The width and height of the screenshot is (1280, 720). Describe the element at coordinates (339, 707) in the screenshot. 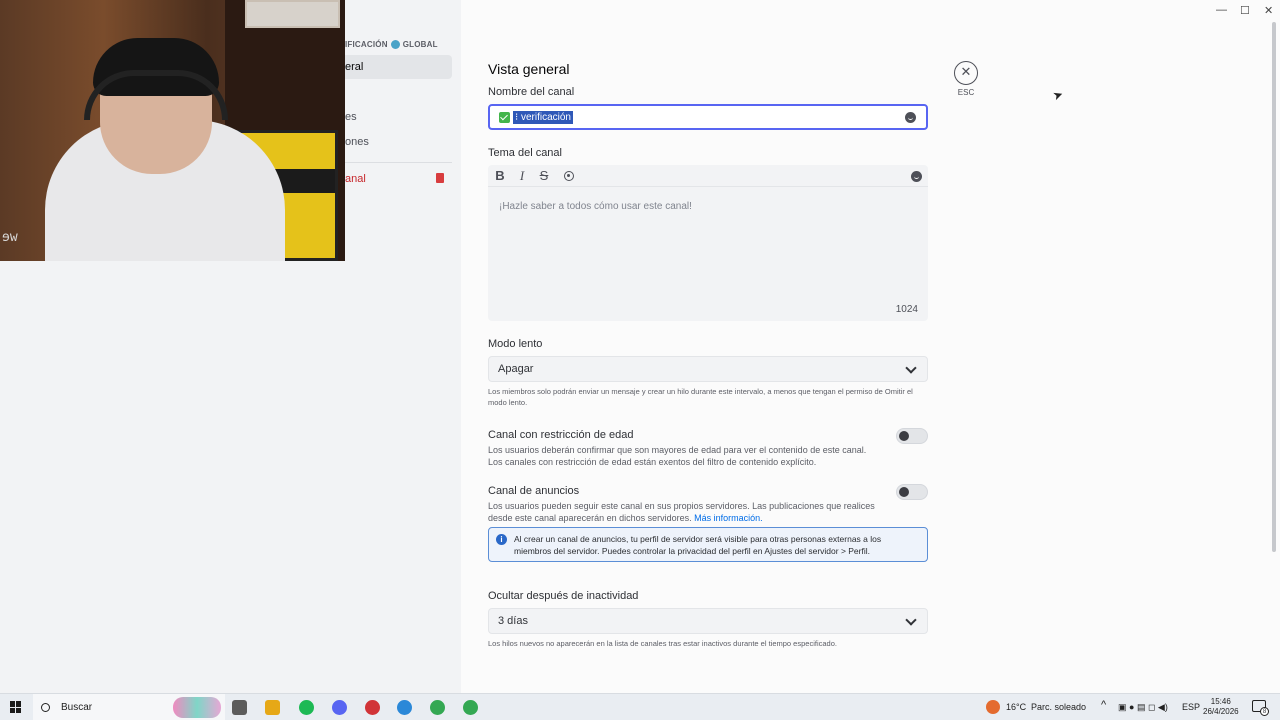

I see `discord-icon` at that location.